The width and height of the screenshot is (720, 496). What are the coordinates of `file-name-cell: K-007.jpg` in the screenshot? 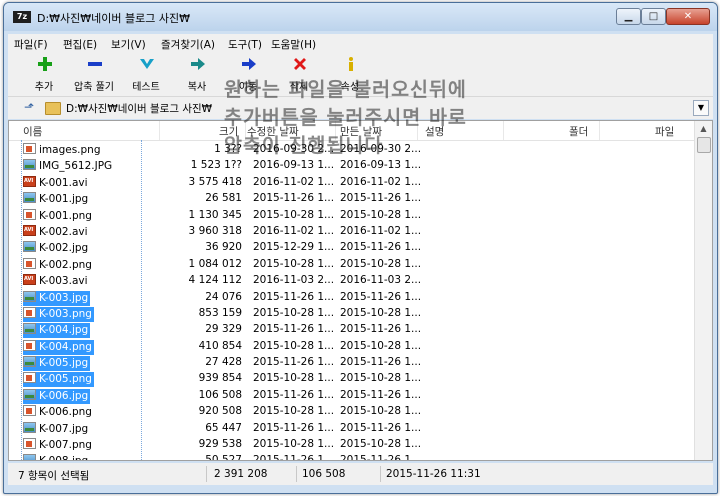 It's located at (56, 429).